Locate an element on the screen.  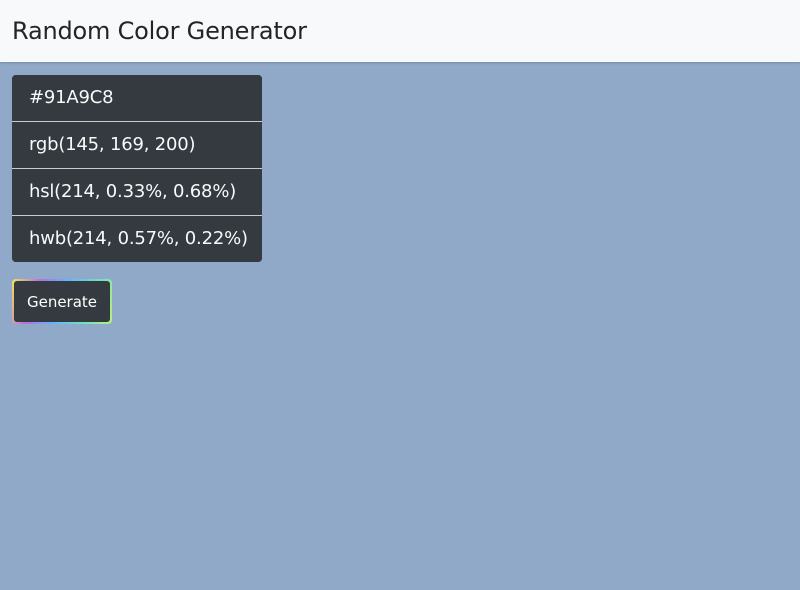
hsl-value: hsl(214, 0.33%, 0.68%) is located at coordinates (137, 191).